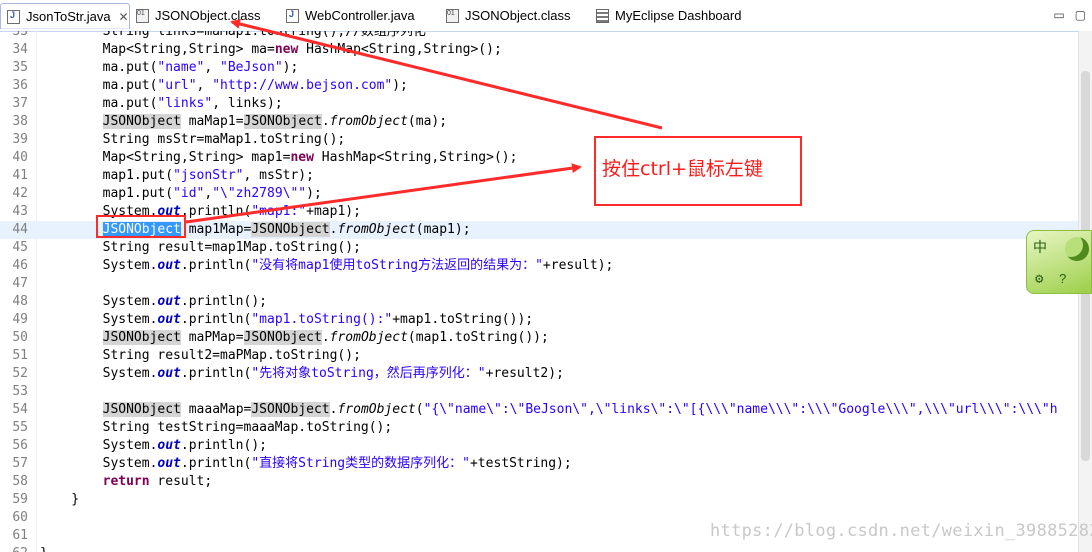 The image size is (1092, 552). Describe the element at coordinates (539, 68) in the screenshot. I see `code-line: 35 ma.put("name", "BeJson");` at that location.